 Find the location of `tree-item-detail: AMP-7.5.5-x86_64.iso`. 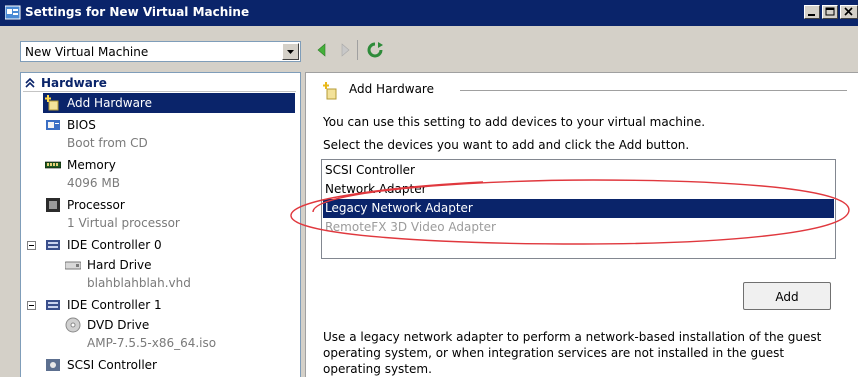

tree-item-detail: AMP-7.5.5-x86_64.iso is located at coordinates (152, 343).